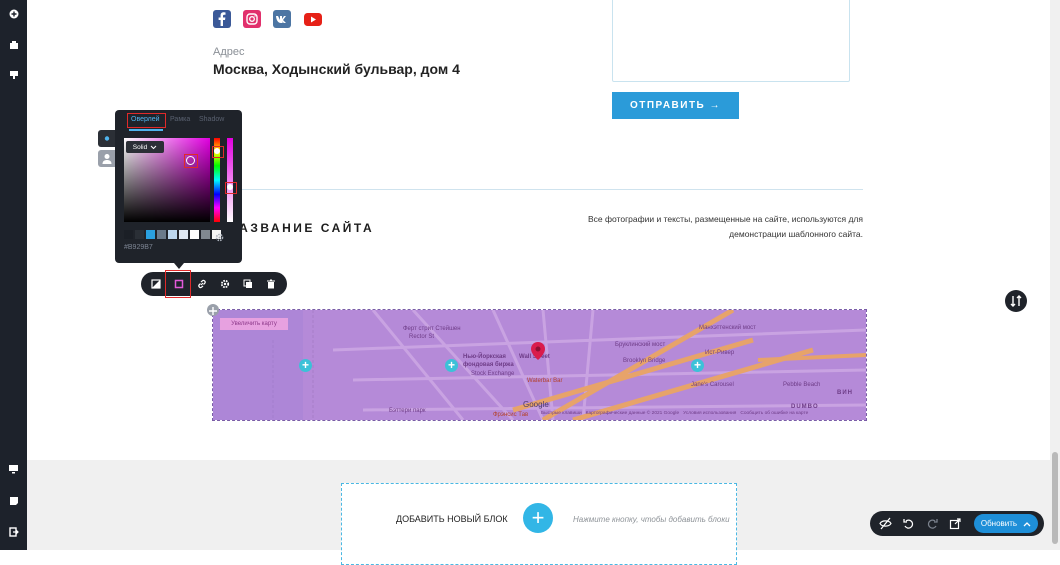 Image resolution: width=1060 pixels, height=565 pixels. I want to click on publish-toolbar: Обновить, so click(957, 523).